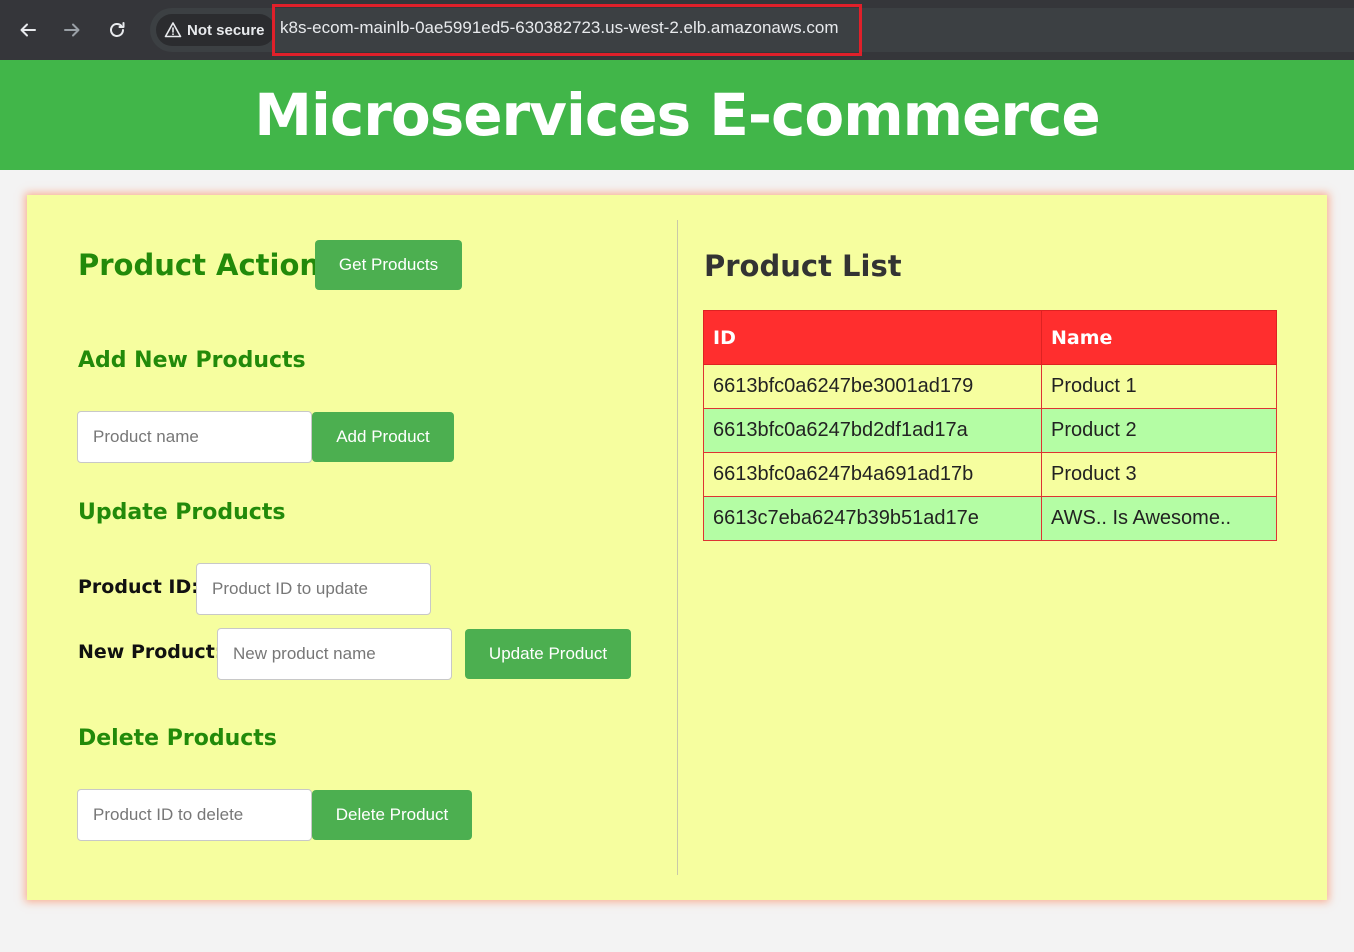  I want to click on warning-icon, so click(173, 30).